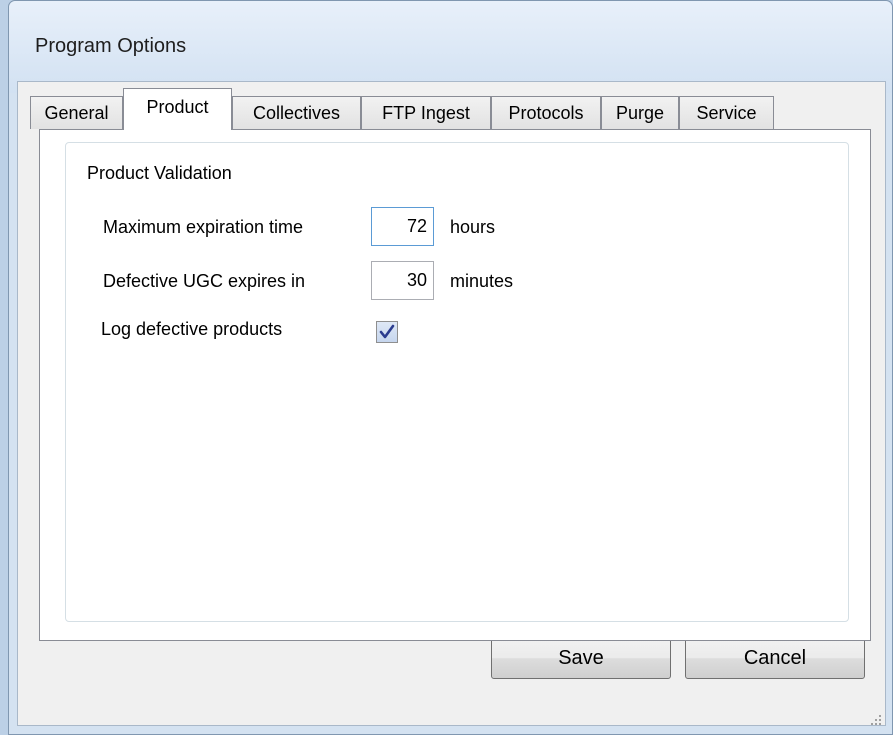 This screenshot has height=735, width=893. Describe the element at coordinates (426, 112) in the screenshot. I see `tab-ftp-ingest: FTP Ingest` at that location.